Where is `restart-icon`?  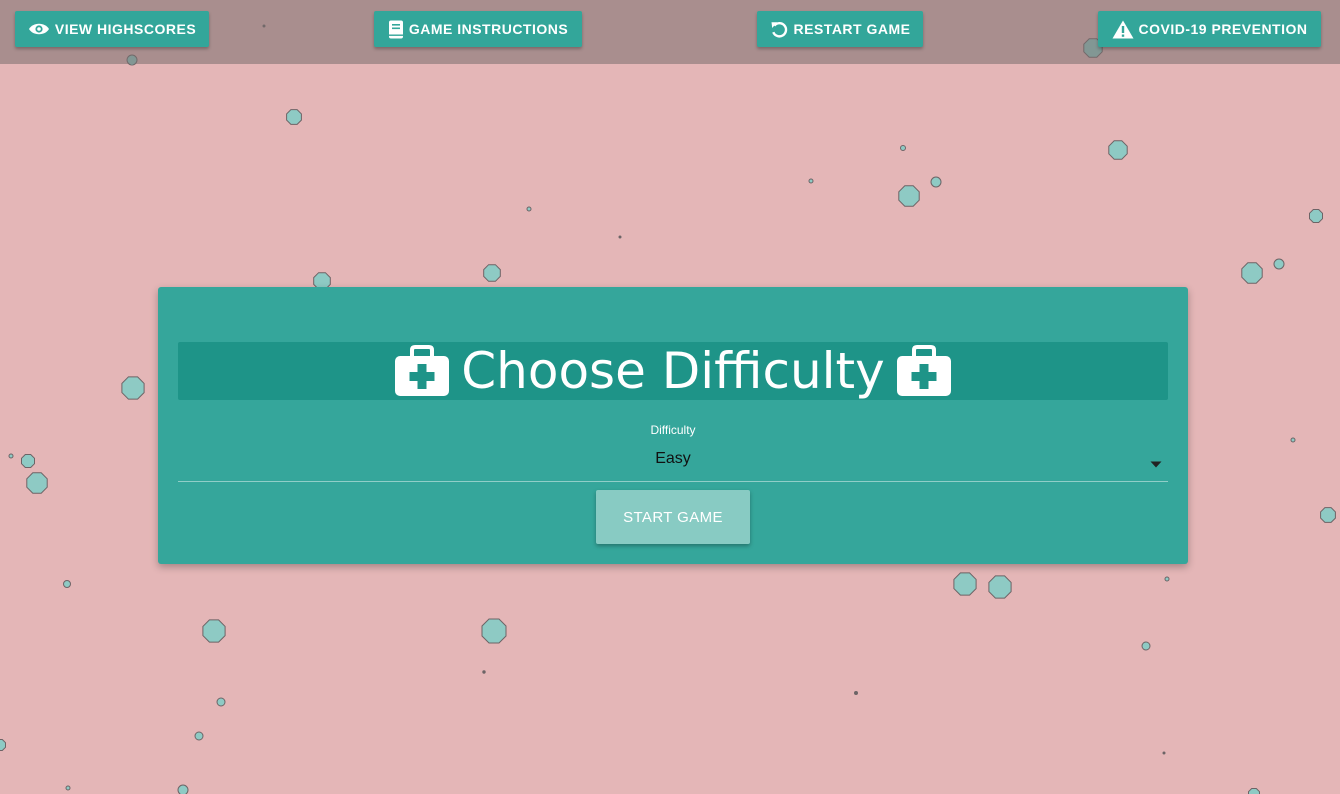 restart-icon is located at coordinates (779, 29).